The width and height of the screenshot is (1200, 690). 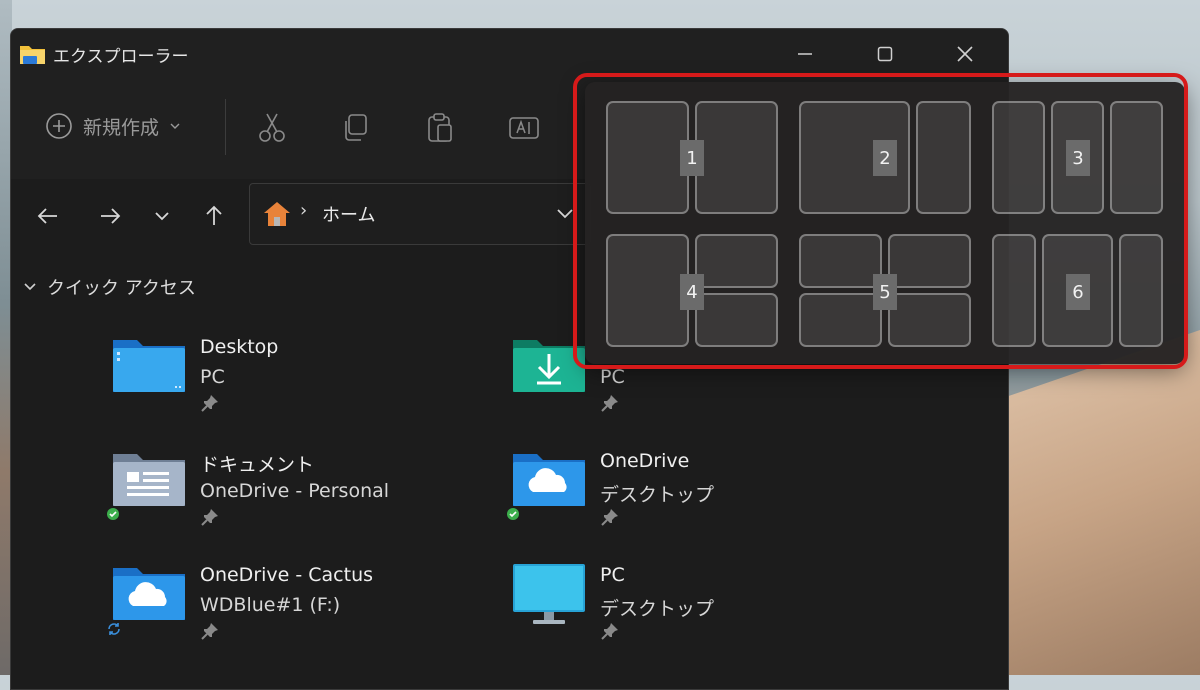 I want to click on arrow-left-icon, so click(x=47, y=216).